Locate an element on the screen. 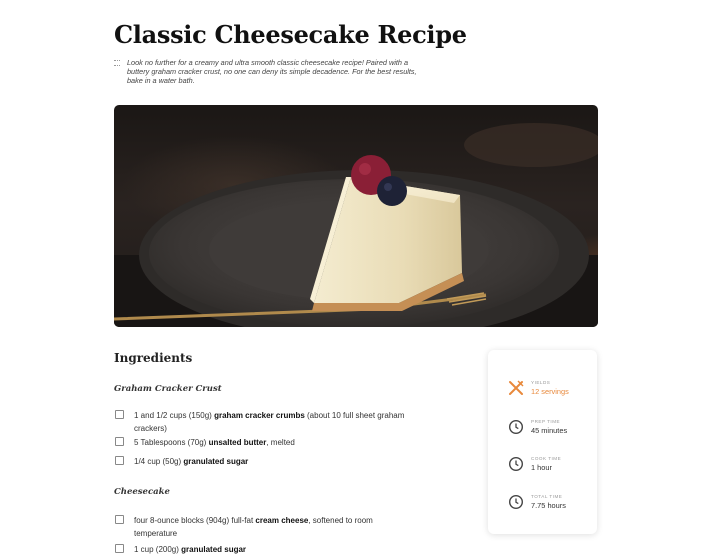 This screenshot has height=557, width=713. cook-time-value: 1 hour is located at coordinates (541, 467).